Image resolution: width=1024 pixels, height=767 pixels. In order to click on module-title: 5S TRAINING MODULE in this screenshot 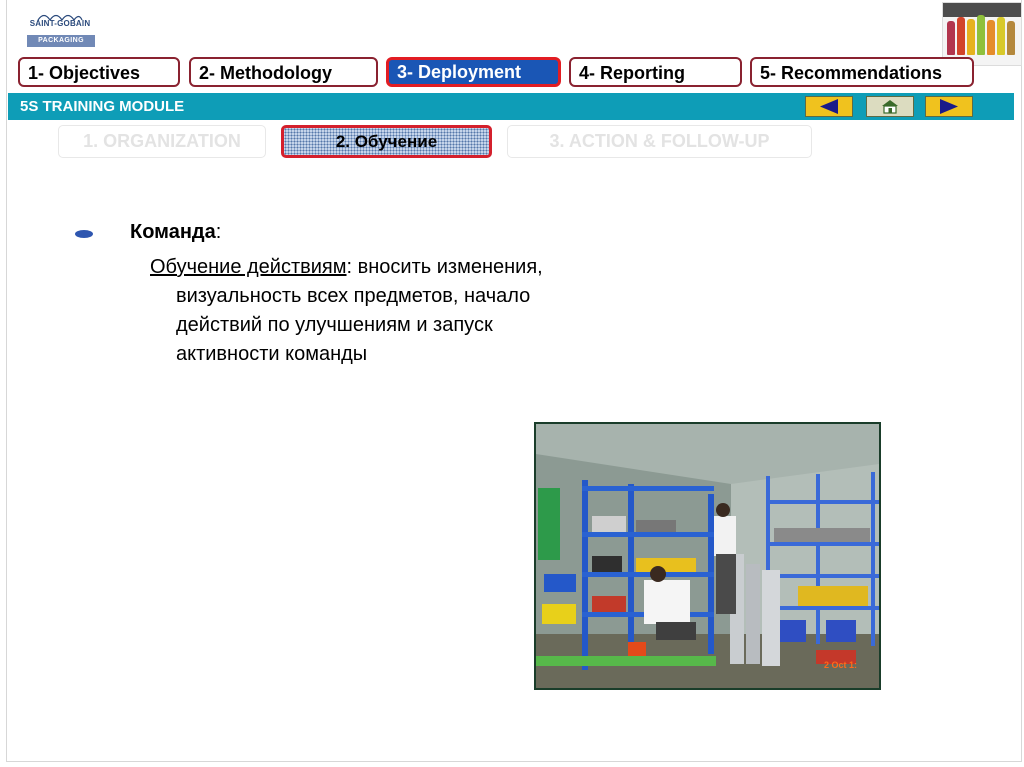, I will do `click(102, 106)`.